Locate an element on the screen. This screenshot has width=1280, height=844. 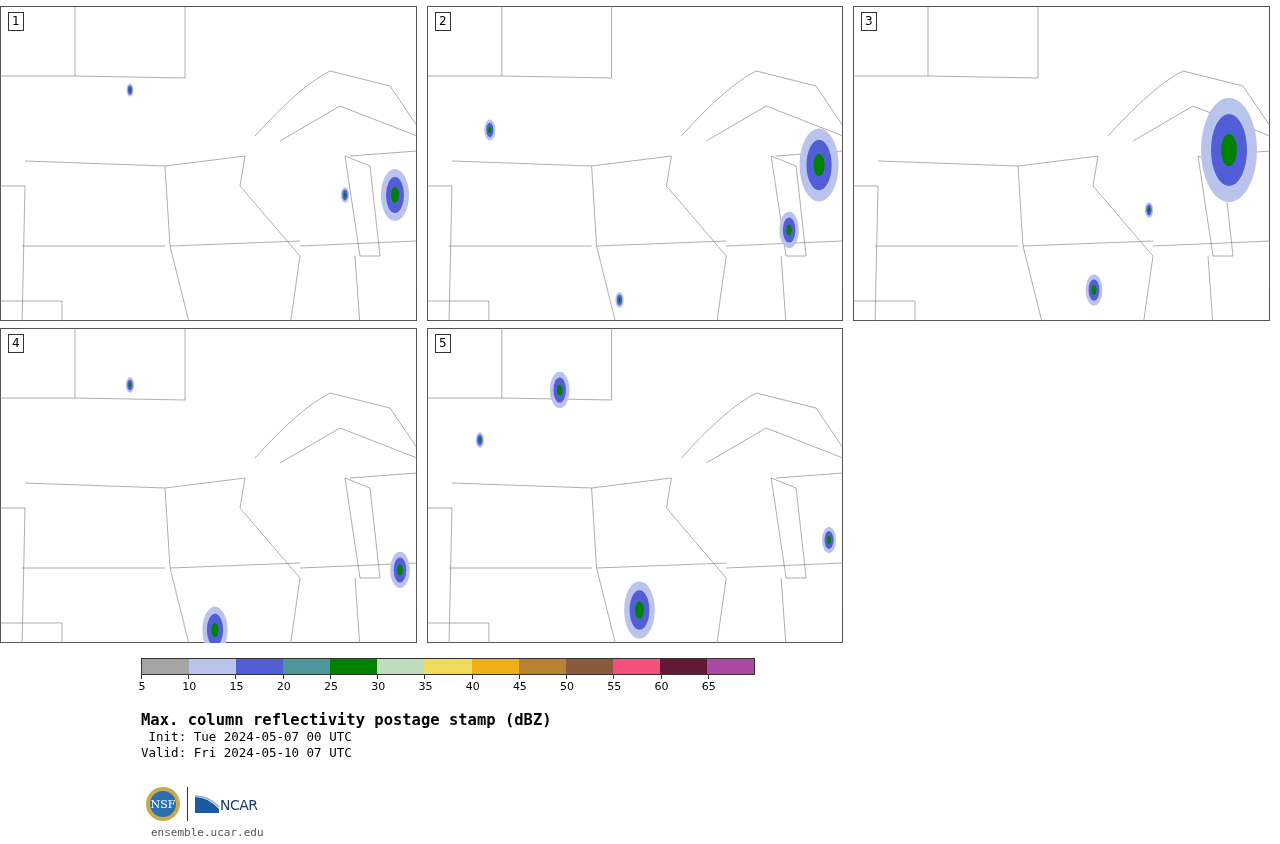
tick-label: 60 is located at coordinates (661, 686).